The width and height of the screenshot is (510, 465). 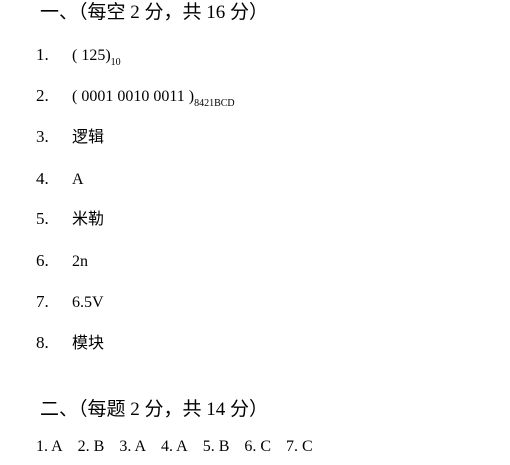 I want to click on answer-item-4: 4. A, so click(x=60, y=179).